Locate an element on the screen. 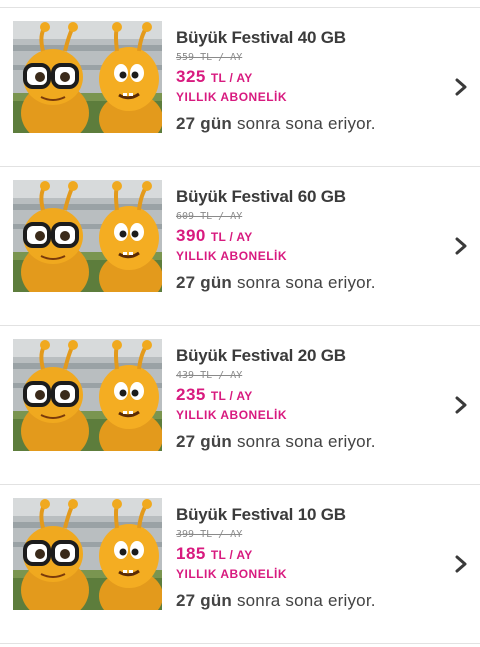 The height and width of the screenshot is (647, 480). price: 185 is located at coordinates (191, 553).